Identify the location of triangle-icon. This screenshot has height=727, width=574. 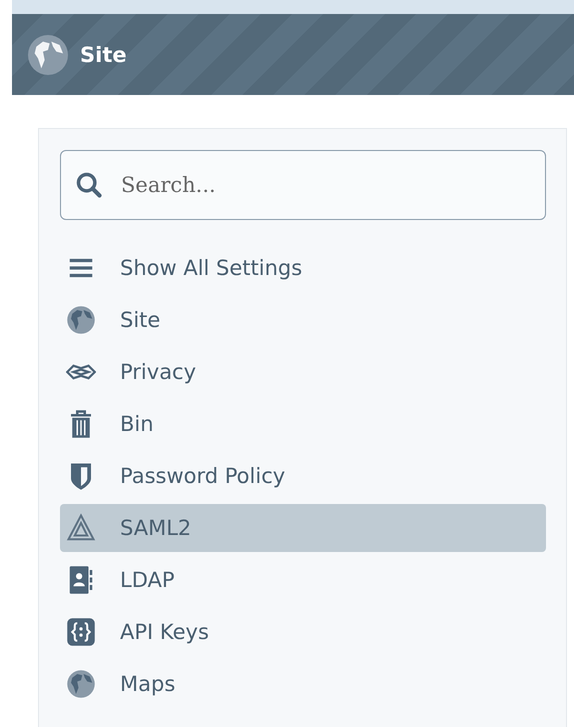
(81, 528).